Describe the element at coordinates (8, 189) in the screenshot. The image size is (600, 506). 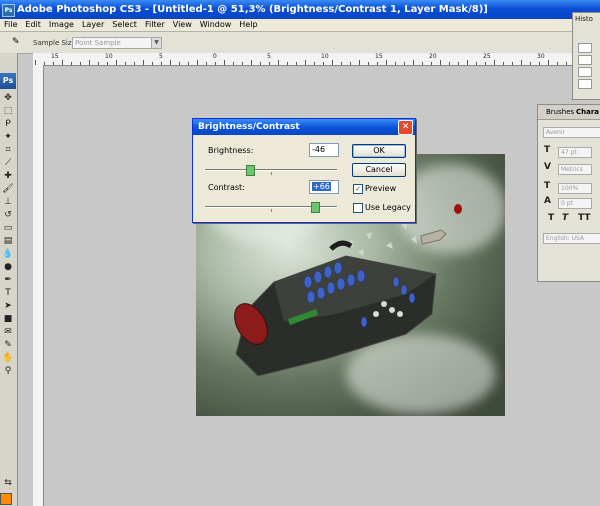
I see `brush-tool-icon: 🖌` at that location.